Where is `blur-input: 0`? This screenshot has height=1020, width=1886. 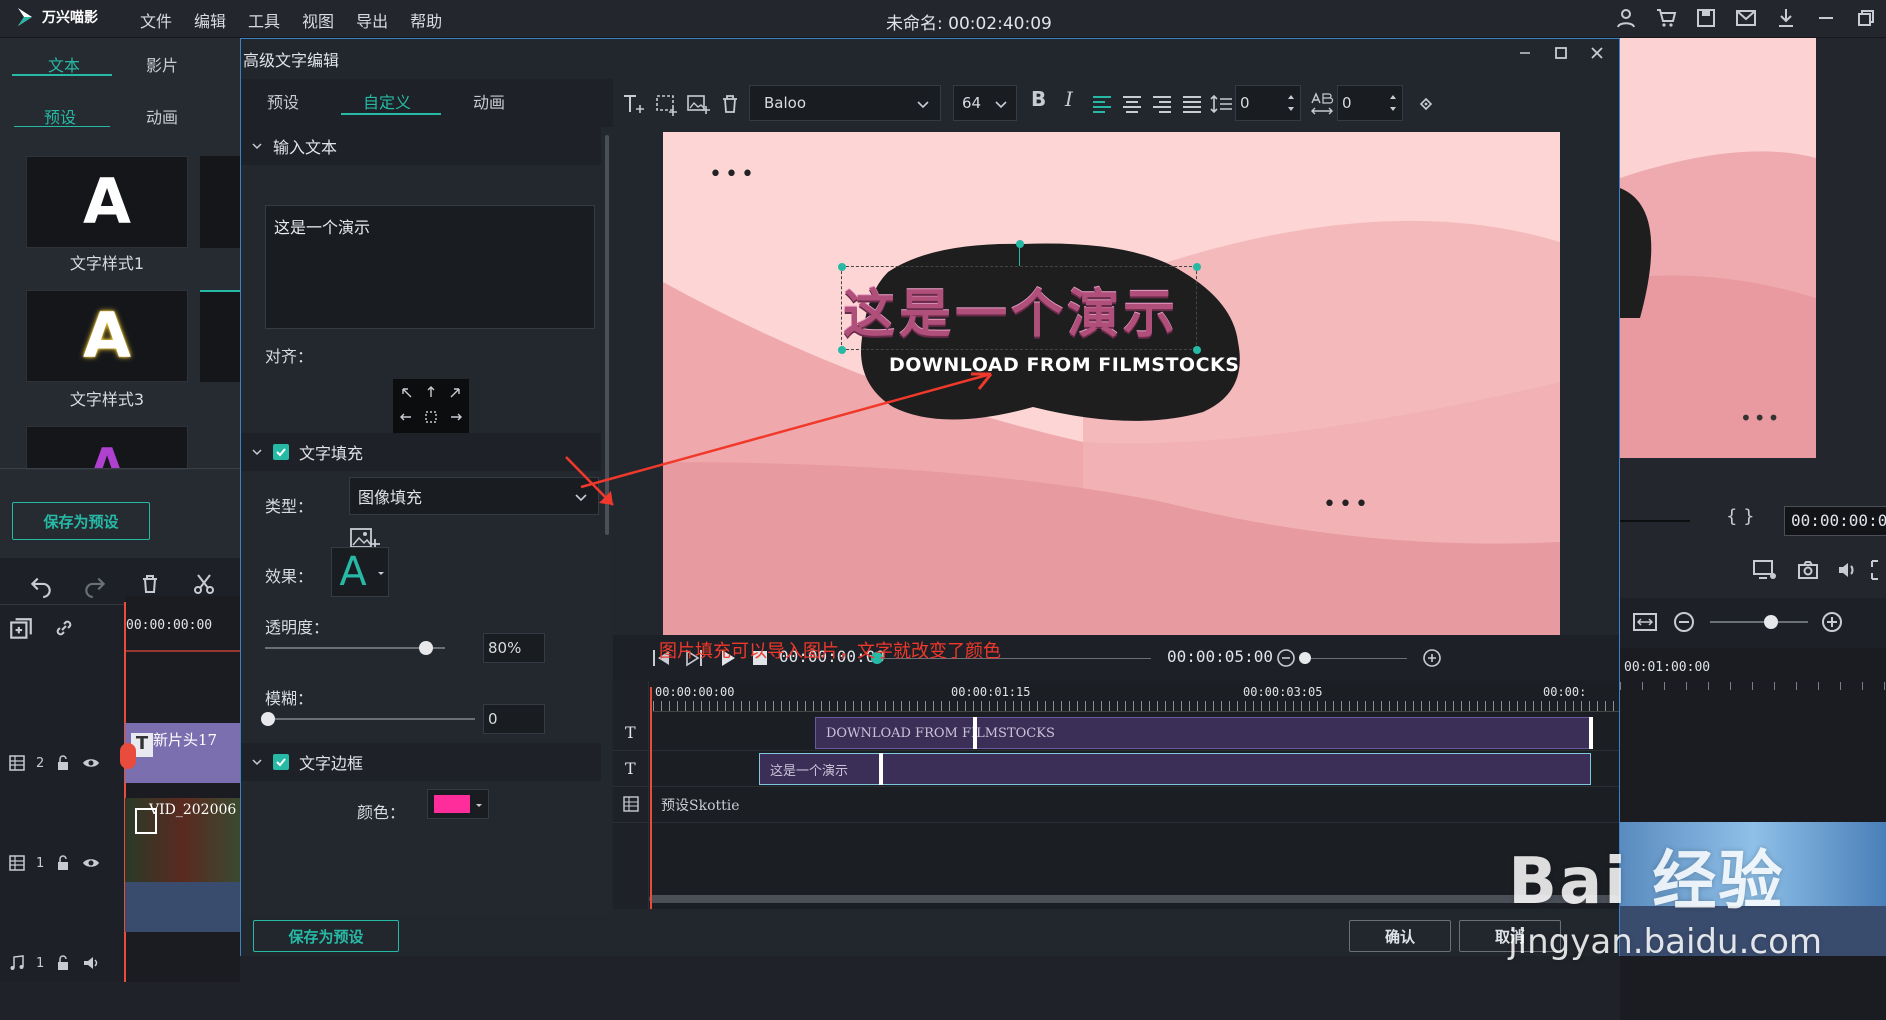
blur-input: 0 is located at coordinates (514, 719).